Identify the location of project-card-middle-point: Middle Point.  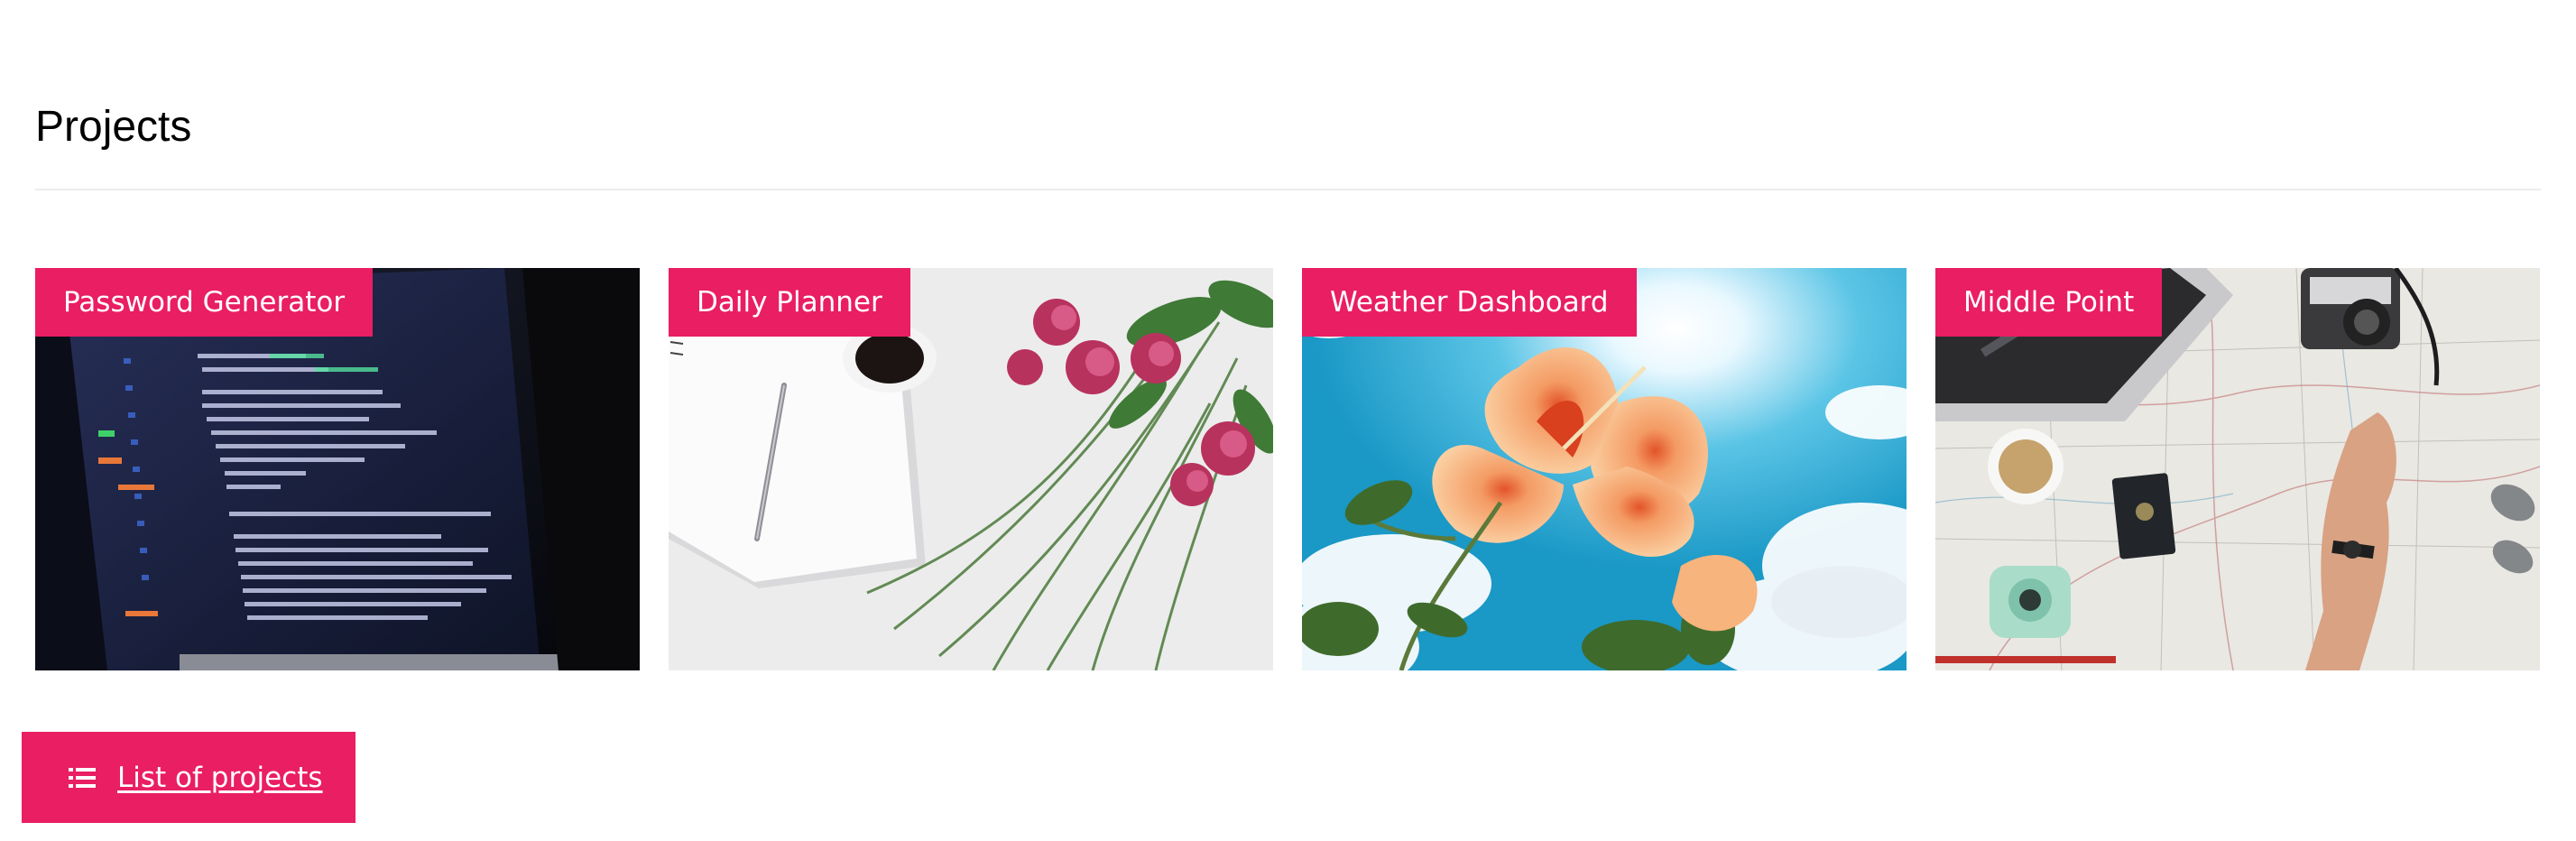
(2237, 469).